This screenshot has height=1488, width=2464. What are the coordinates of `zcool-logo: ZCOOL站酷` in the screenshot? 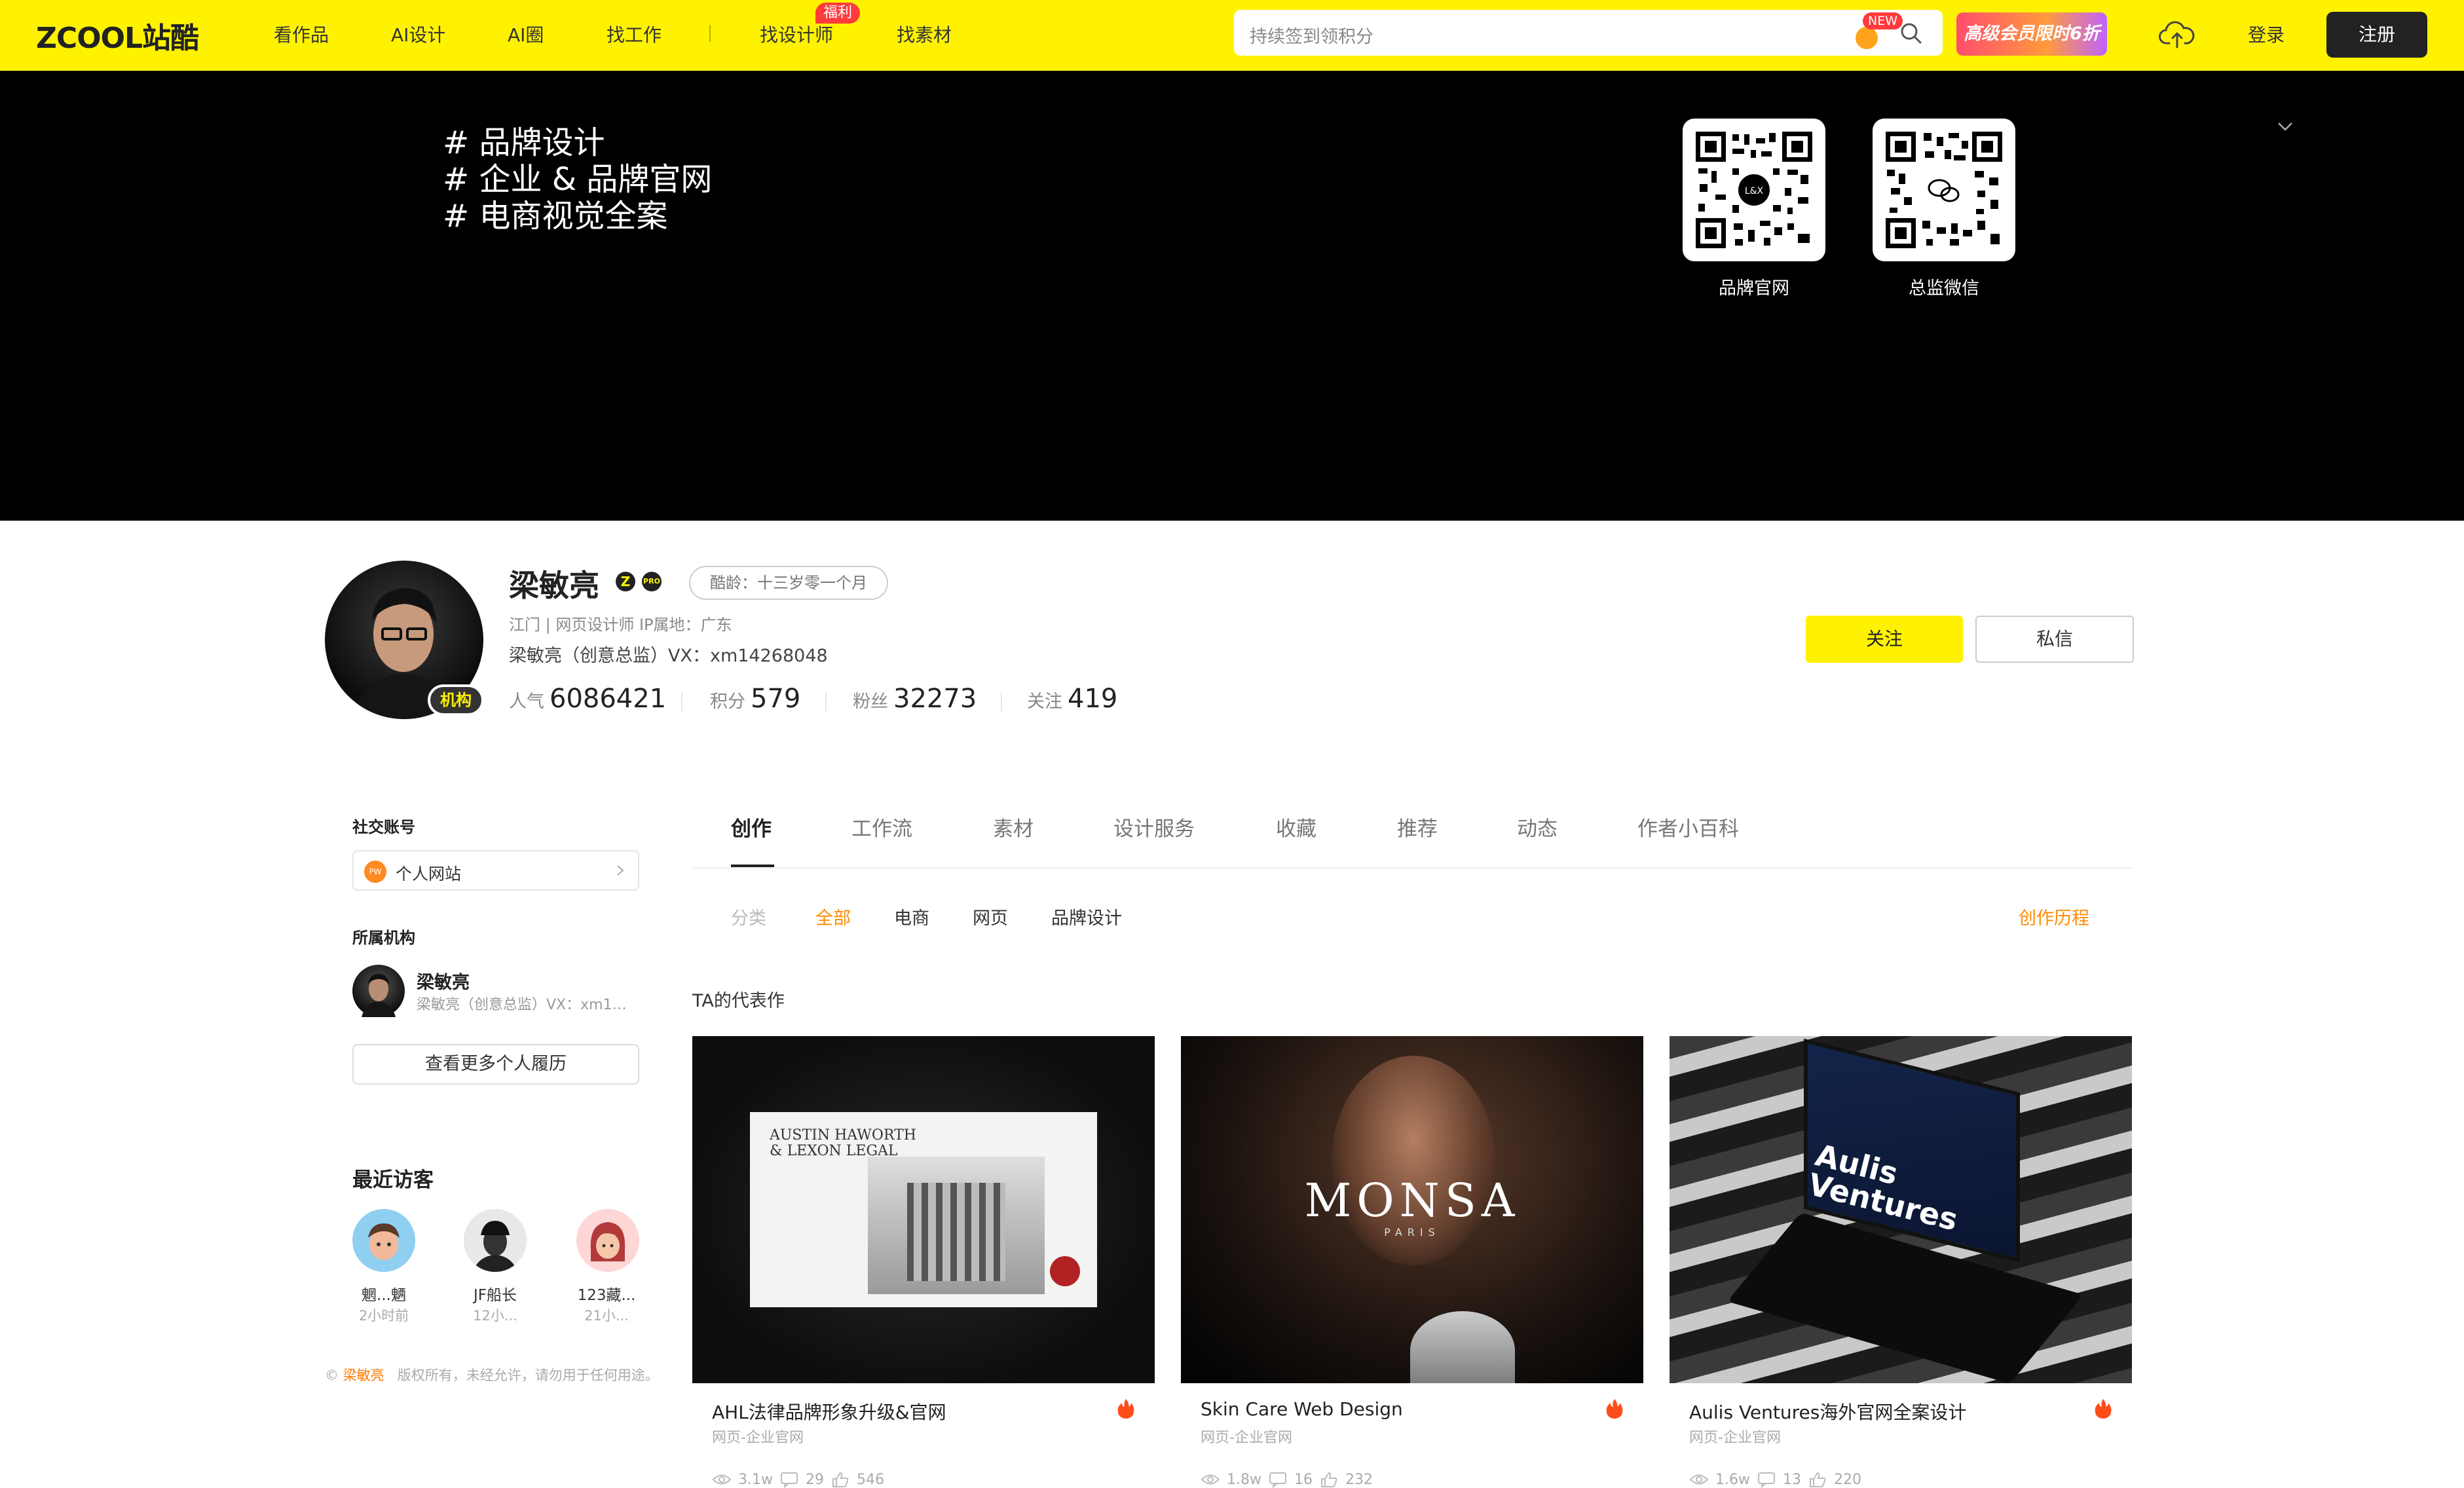 It's located at (117, 36).